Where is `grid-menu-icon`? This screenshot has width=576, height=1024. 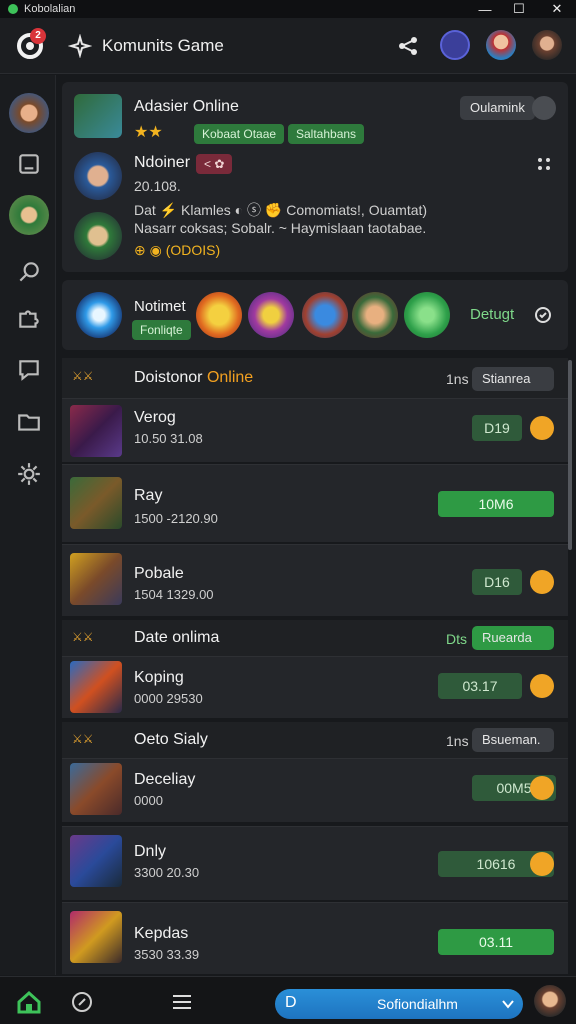 grid-menu-icon is located at coordinates (544, 164).